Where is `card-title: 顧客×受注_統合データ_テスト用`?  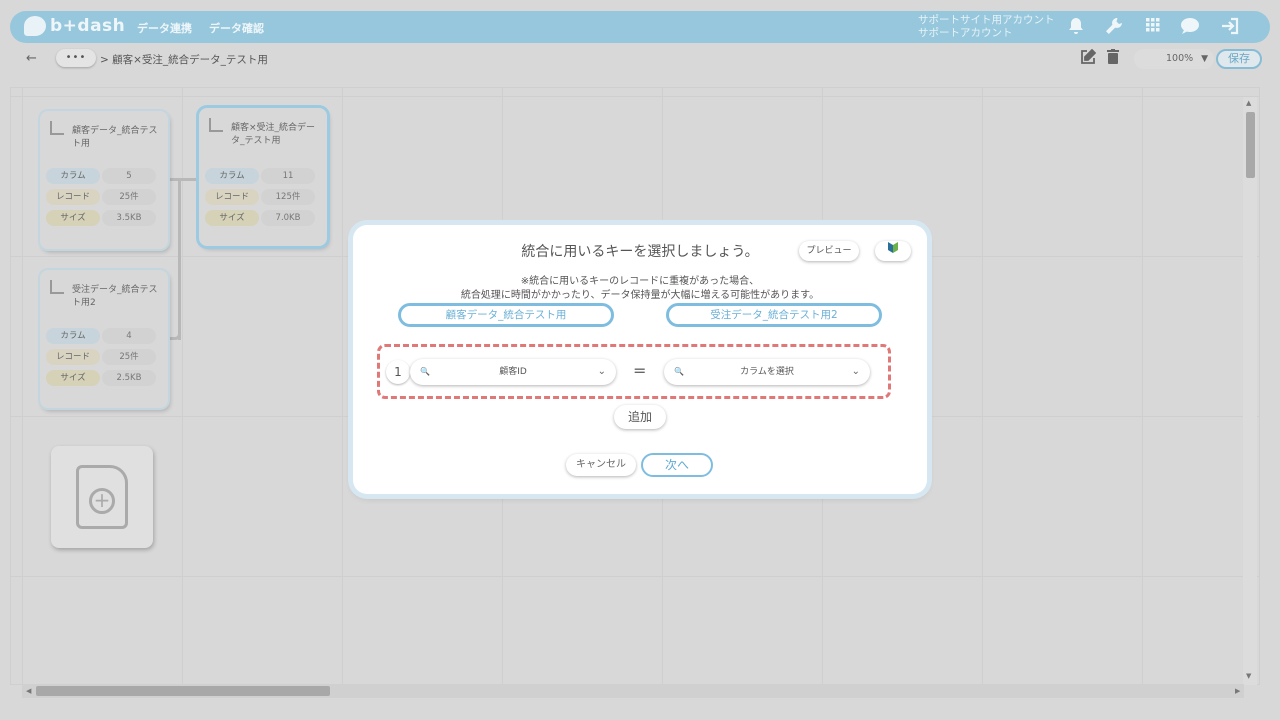
card-title: 顧客×受注_統合データ_テスト用 is located at coordinates (273, 134).